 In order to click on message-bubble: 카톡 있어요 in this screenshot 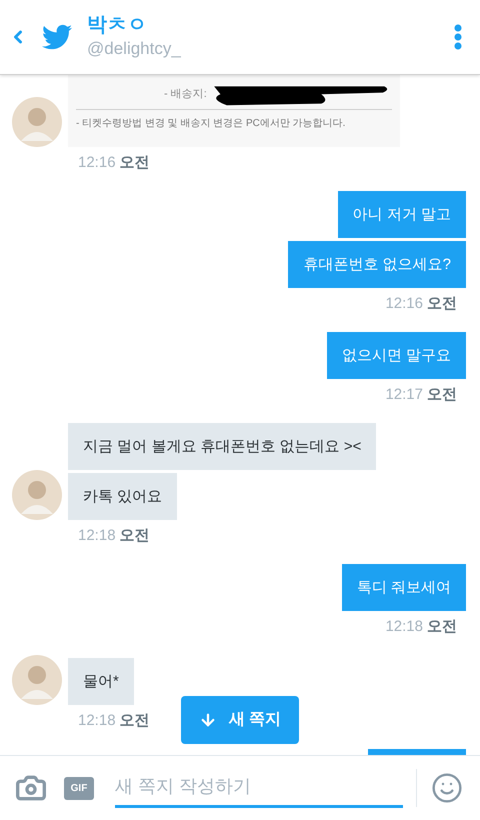, I will do `click(123, 496)`.